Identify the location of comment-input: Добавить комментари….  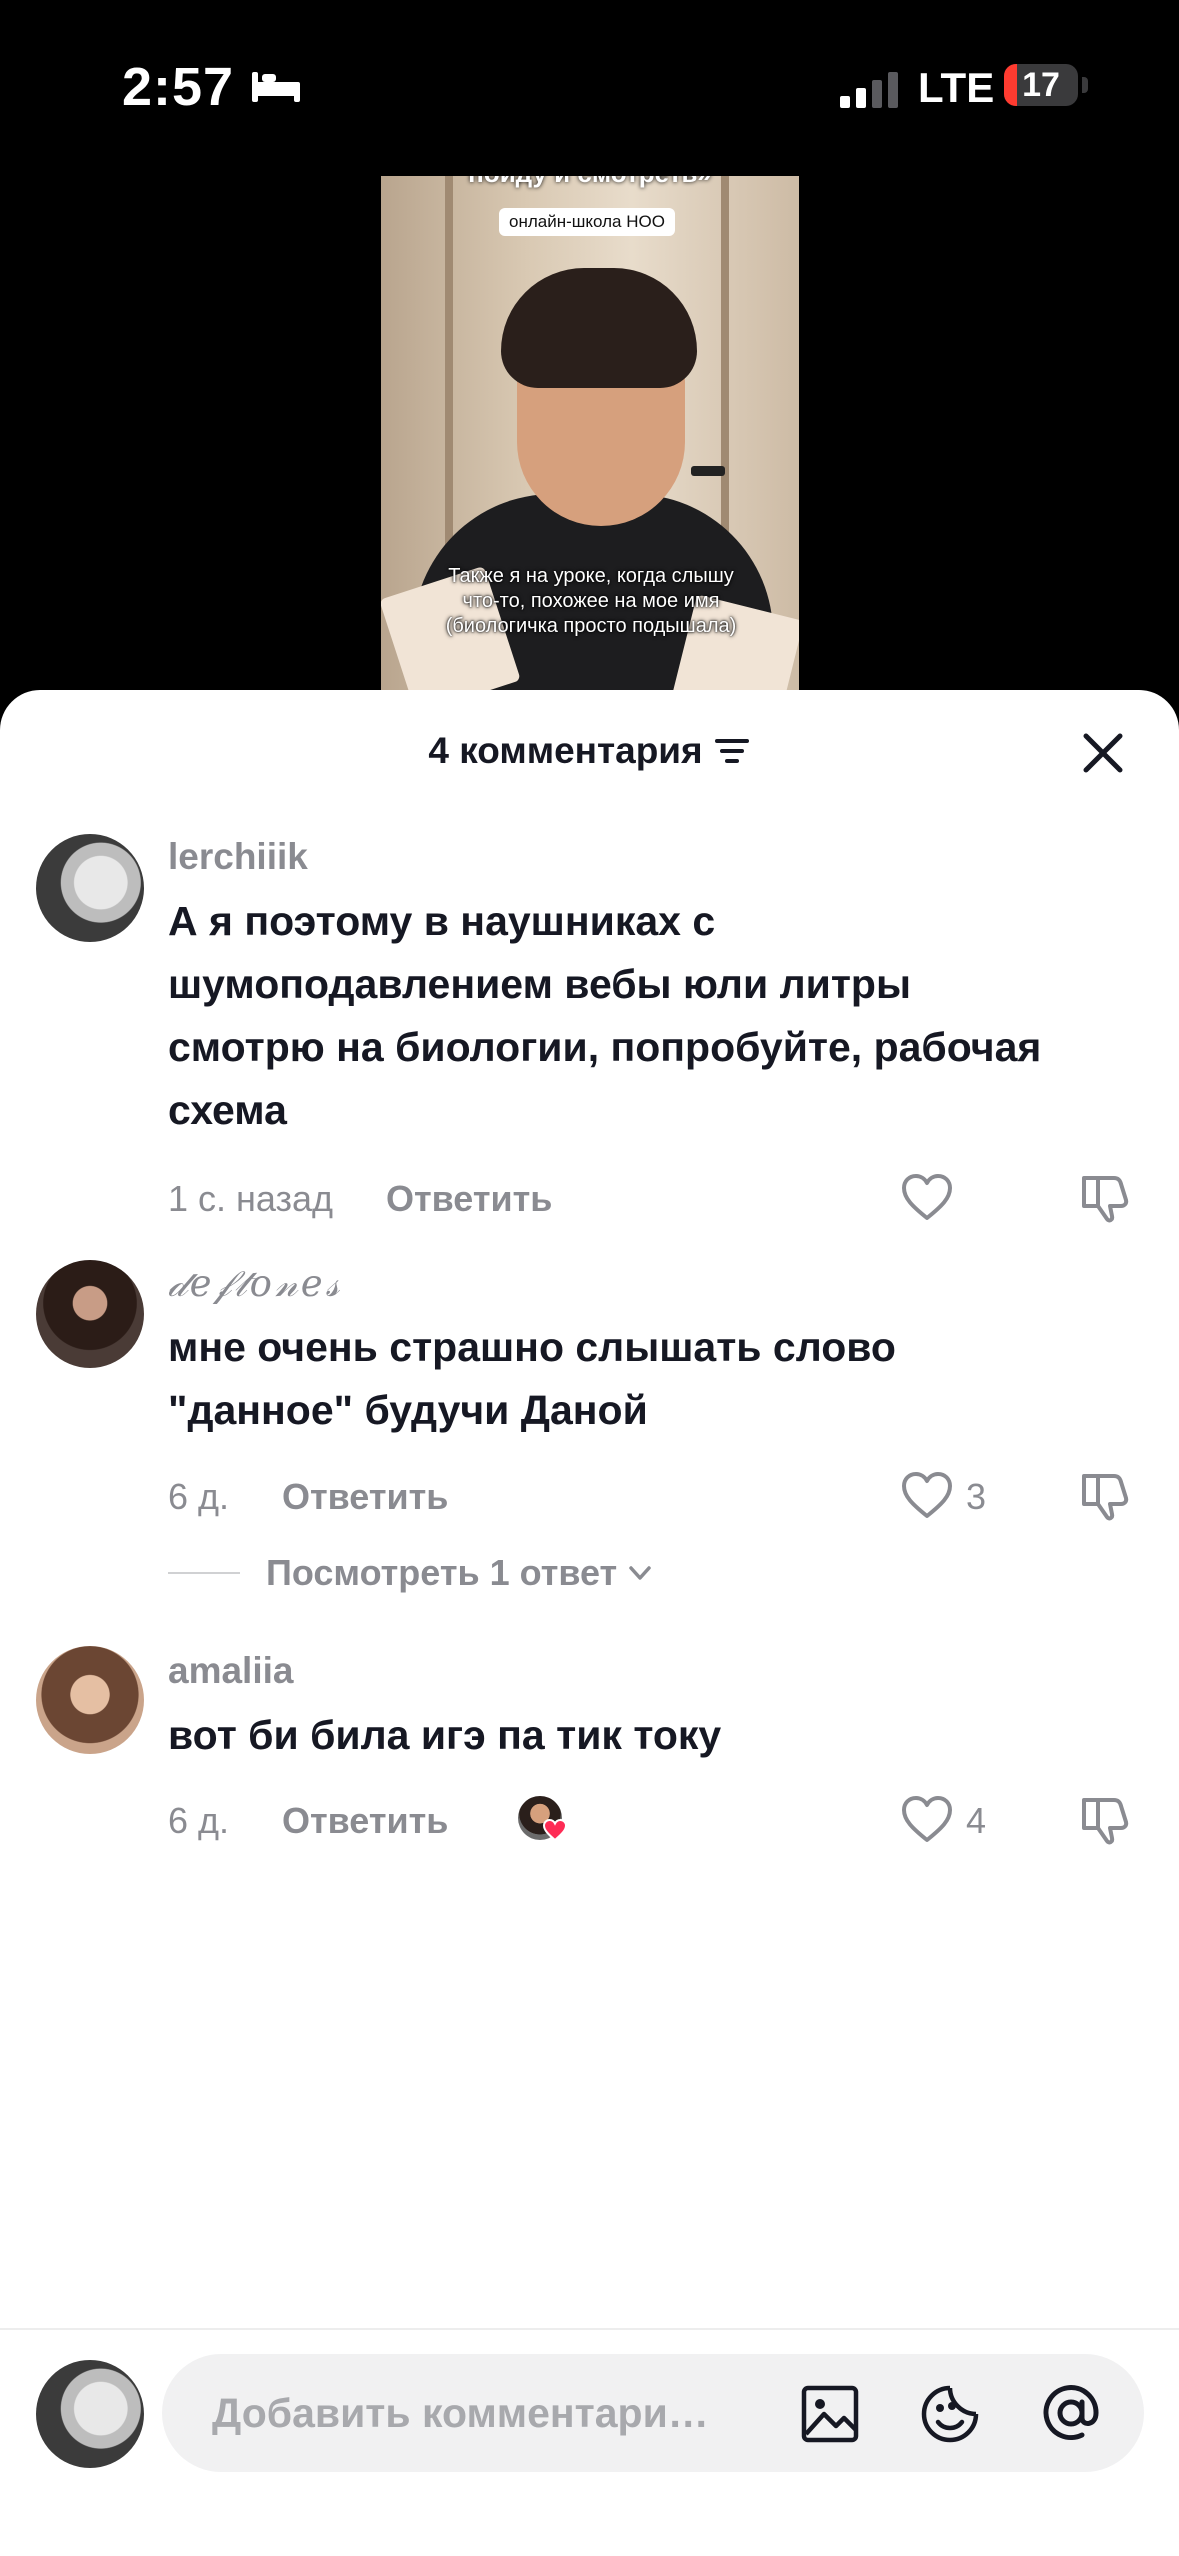
(653, 2413).